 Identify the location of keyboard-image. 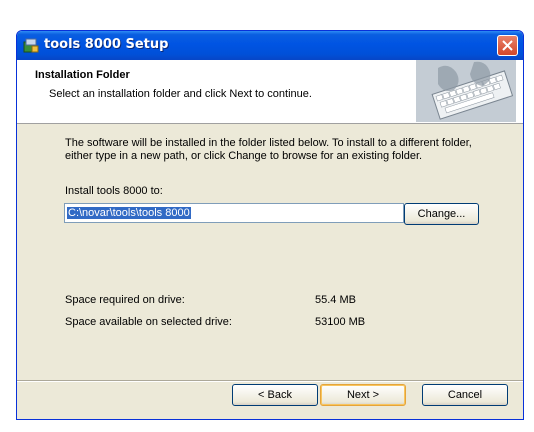
(466, 91).